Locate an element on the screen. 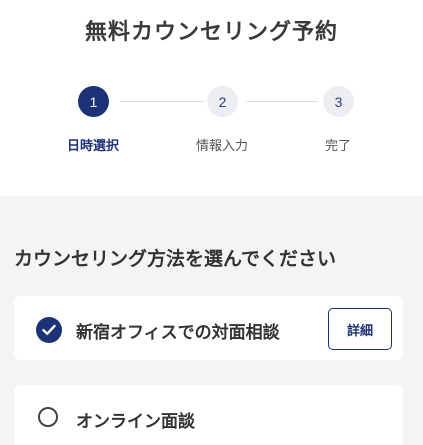  option-in-person: 新宿オフィスでの対面相談 詳細 is located at coordinates (208, 328).